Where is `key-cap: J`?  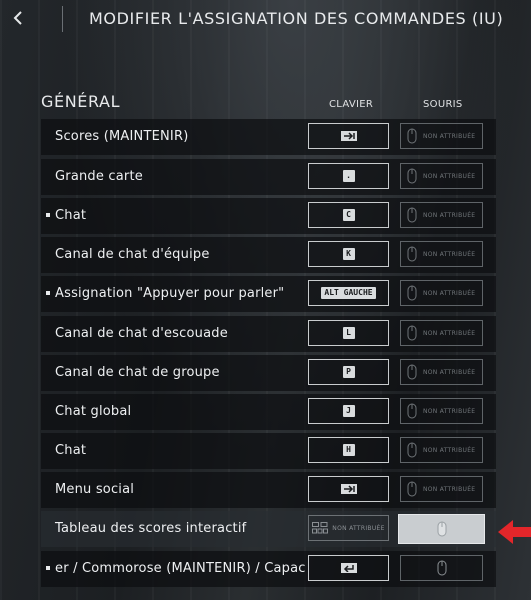
key-cap: J is located at coordinates (348, 411).